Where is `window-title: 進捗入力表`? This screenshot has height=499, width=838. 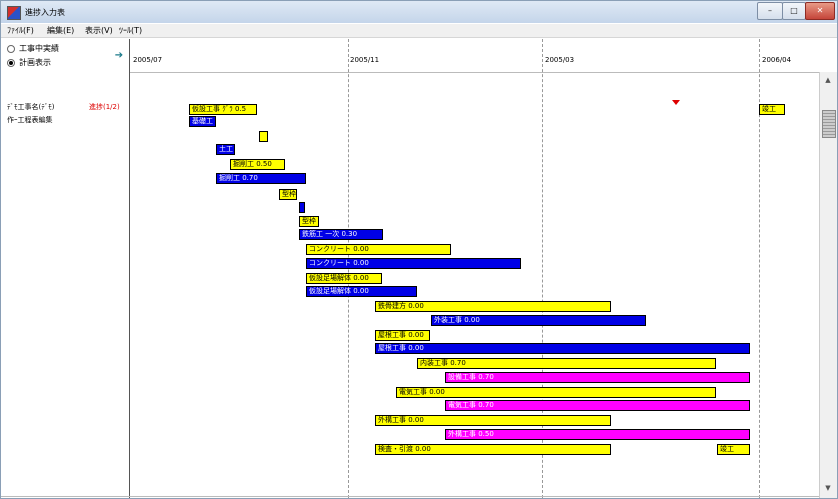 window-title: 進捗入力表 is located at coordinates (45, 12).